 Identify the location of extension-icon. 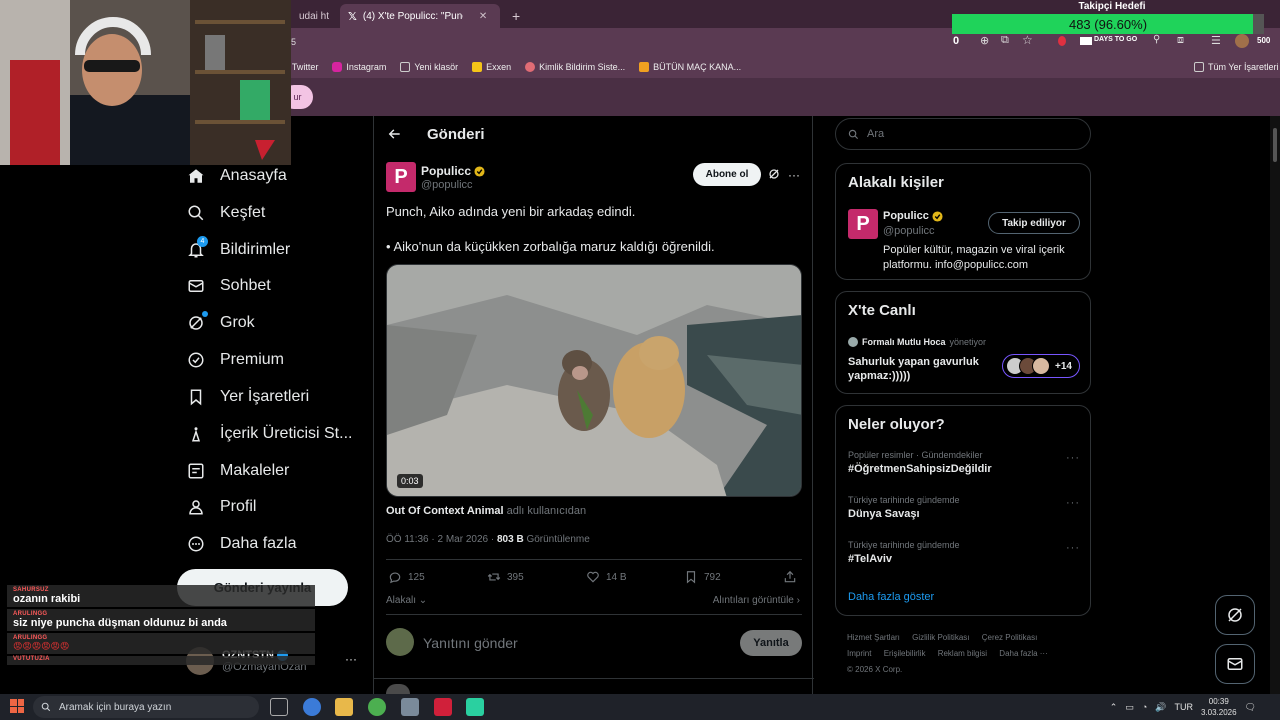
(1062, 41).